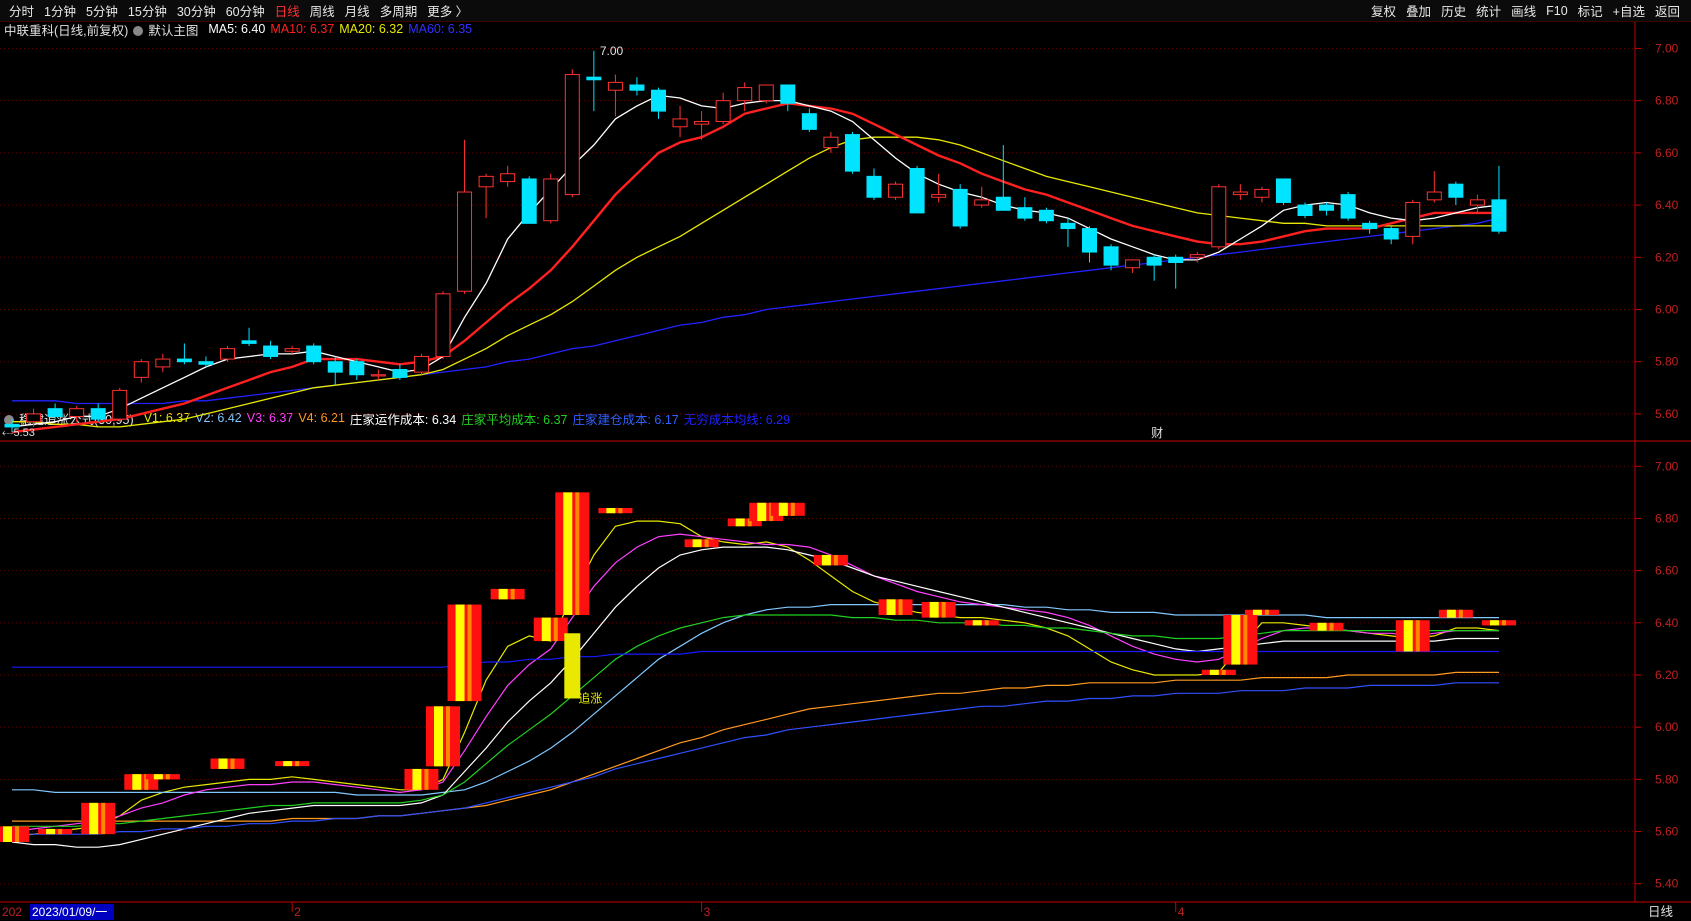  What do you see at coordinates (12, 912) in the screenshot?
I see `date-prefix: 202` at bounding box center [12, 912].